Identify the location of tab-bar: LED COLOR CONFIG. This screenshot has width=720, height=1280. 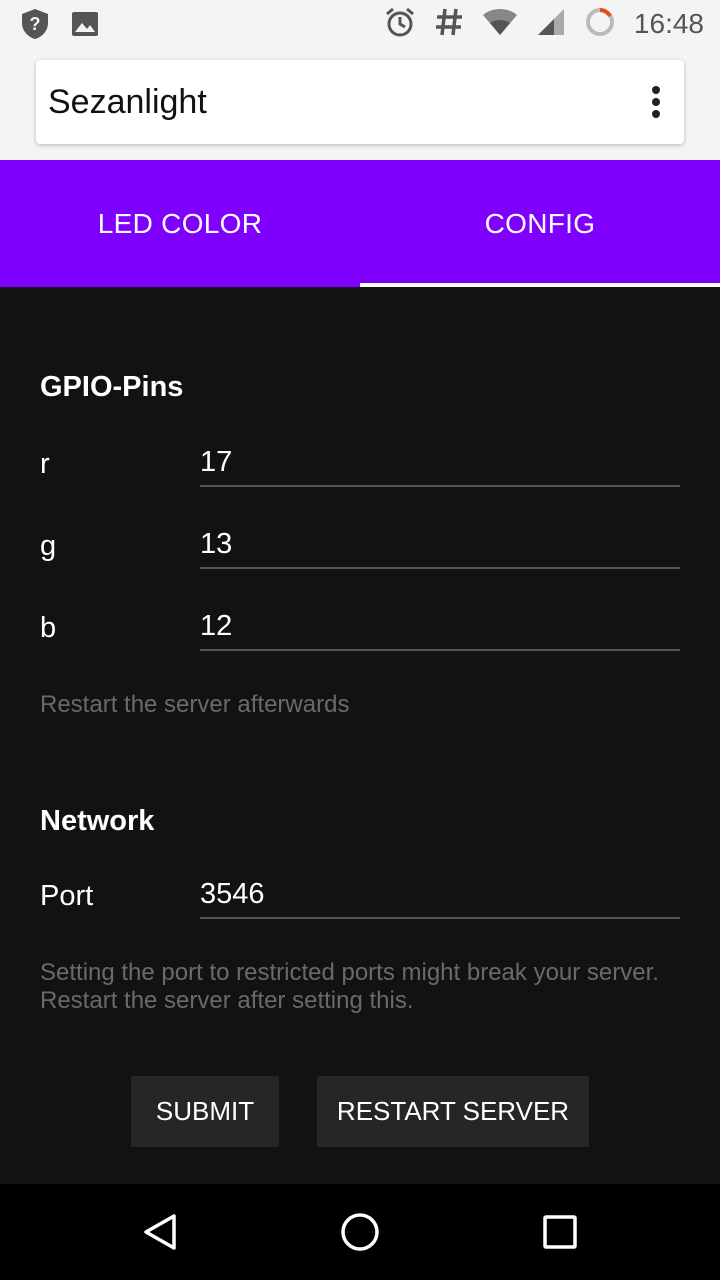
(360, 223).